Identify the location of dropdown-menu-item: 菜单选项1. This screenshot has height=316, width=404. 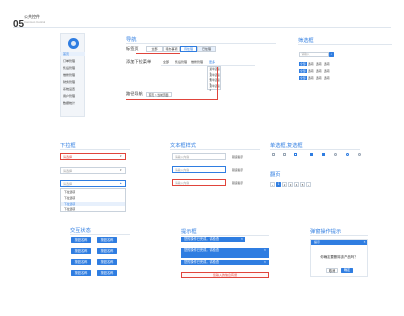
(214, 71).